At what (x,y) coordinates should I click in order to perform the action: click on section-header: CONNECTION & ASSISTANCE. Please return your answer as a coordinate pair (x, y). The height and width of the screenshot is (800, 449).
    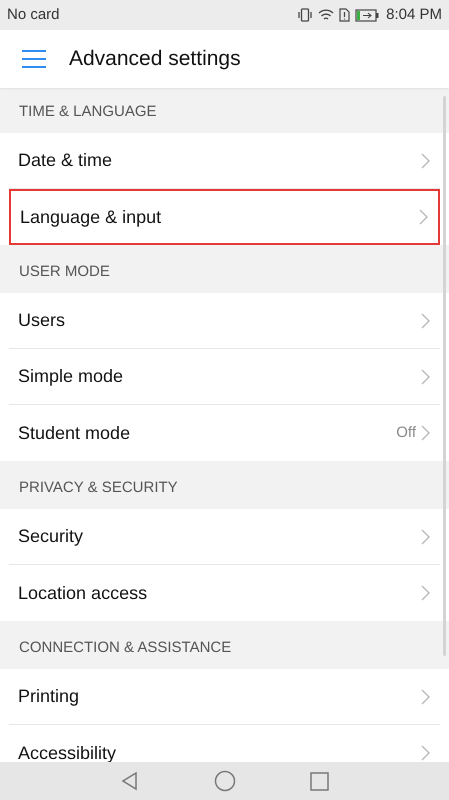
    Looking at the image, I should click on (125, 648).